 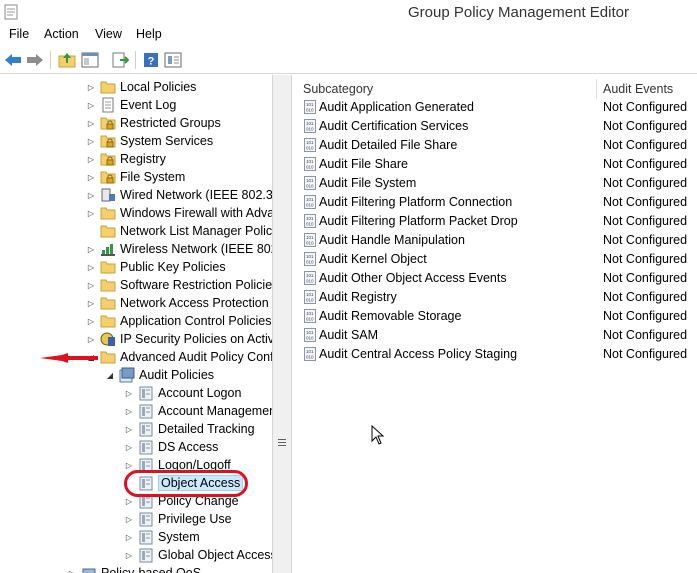 What do you see at coordinates (178, 519) in the screenshot?
I see `tree-item: ▷ Privilege Use` at bounding box center [178, 519].